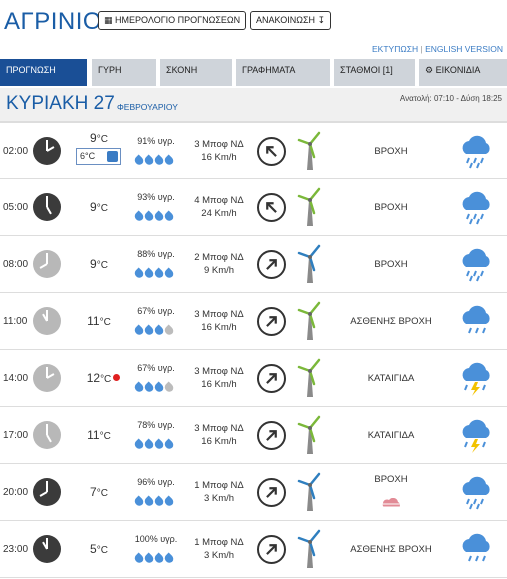  Describe the element at coordinates (458, 70) in the screenshot. I see `tab-label: ΕΙΚΟΝΙΔΙΑ` at that location.